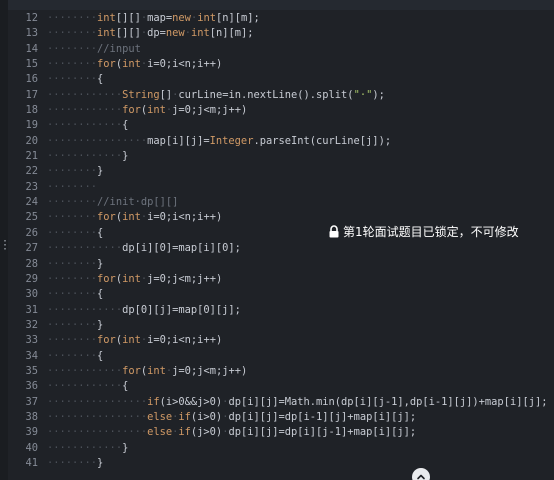 This screenshot has width=554, height=480. What do you see at coordinates (421, 477) in the screenshot?
I see `chevron-up-icon` at bounding box center [421, 477].